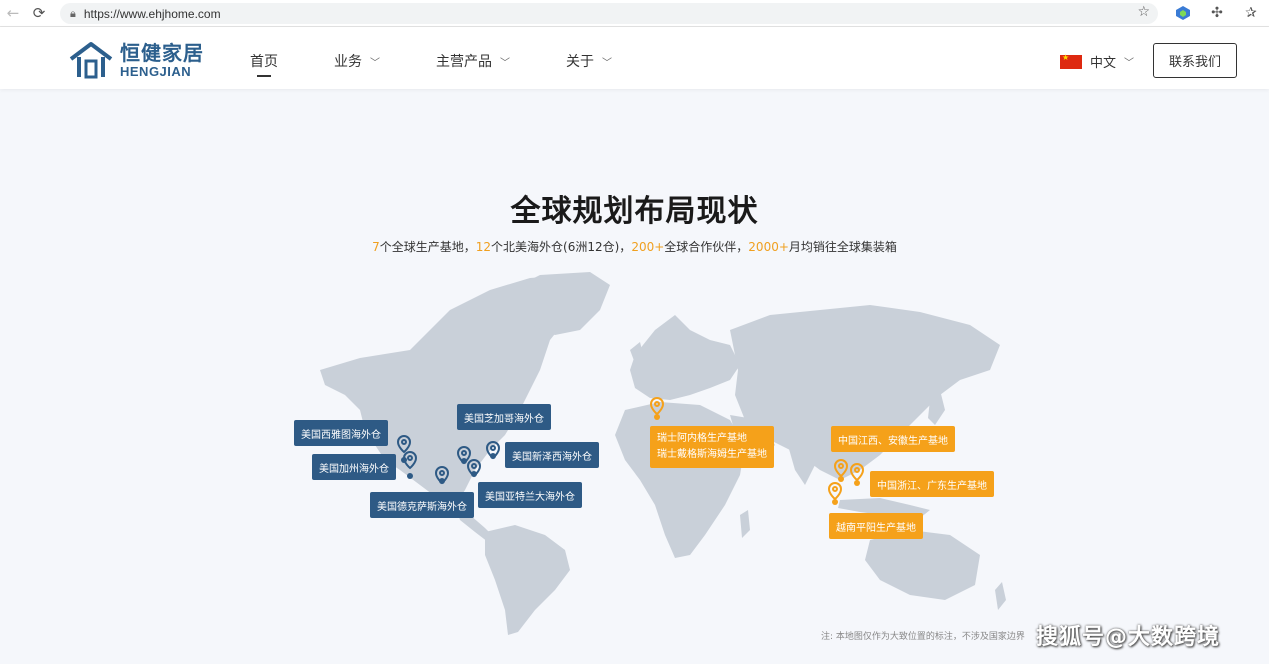 The width and height of the screenshot is (1269, 664). What do you see at coordinates (1103, 63) in the screenshot?
I see `language-label: 中文` at bounding box center [1103, 63].